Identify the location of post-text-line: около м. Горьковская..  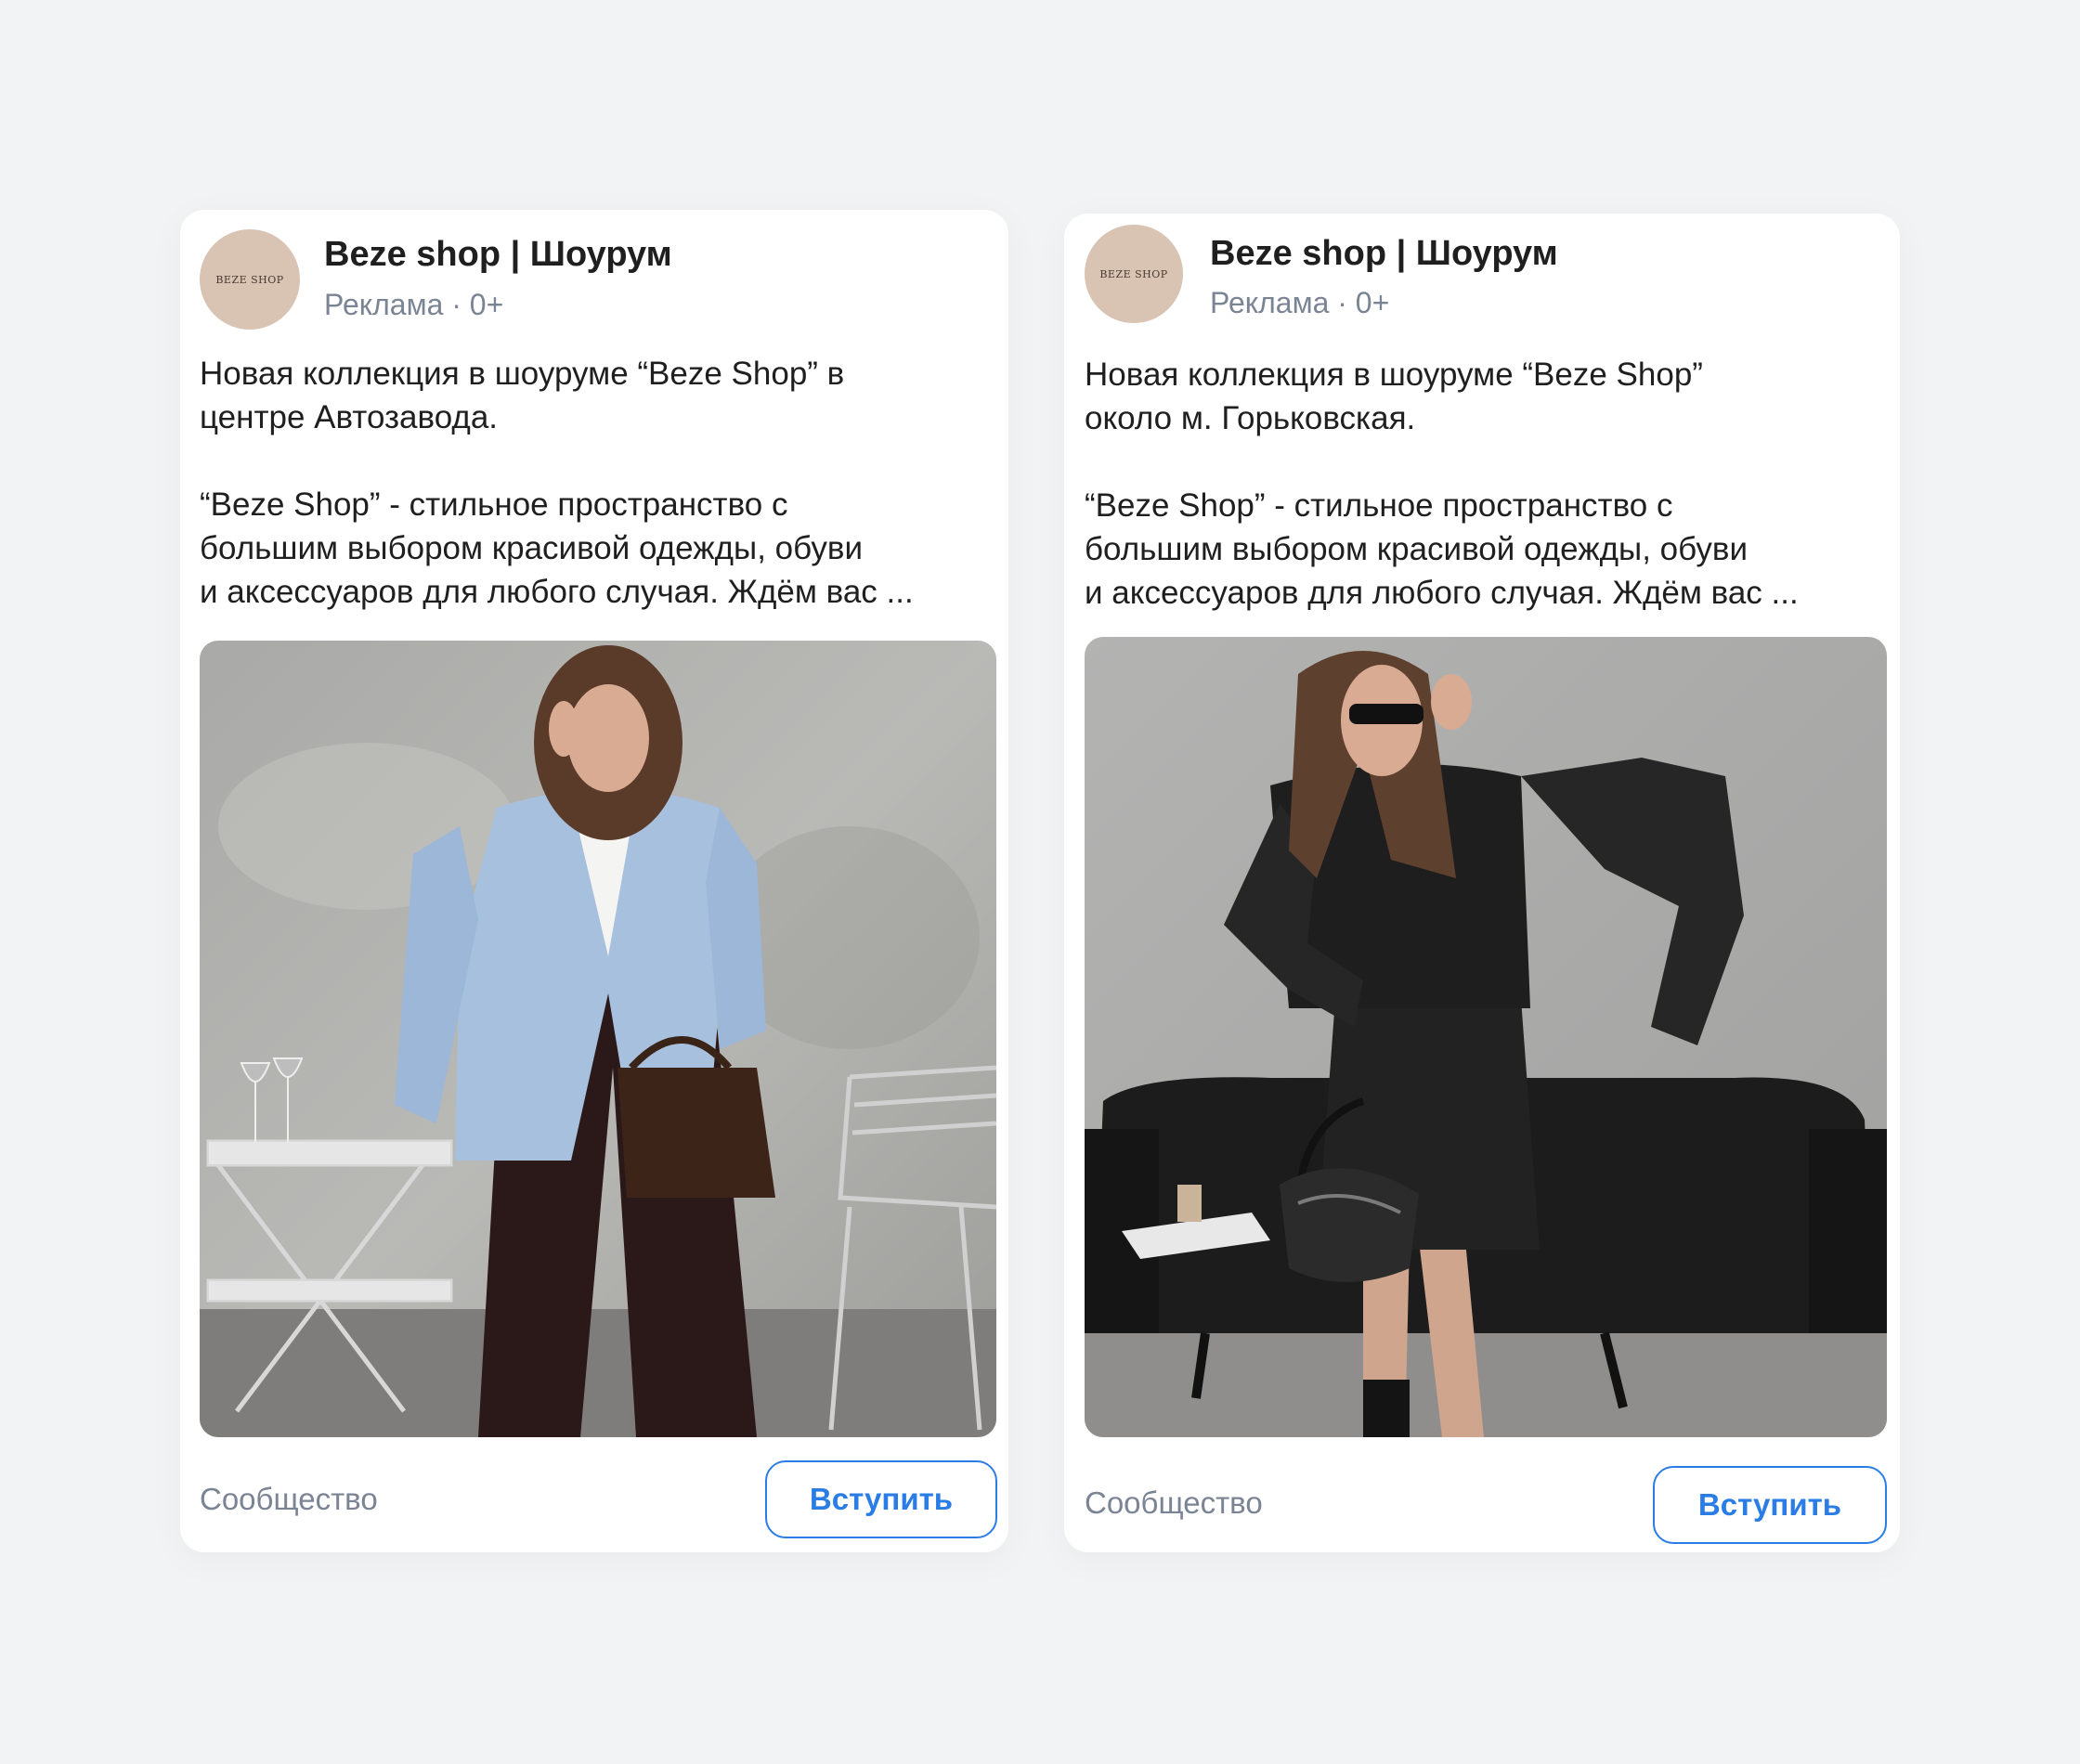
(1250, 418).